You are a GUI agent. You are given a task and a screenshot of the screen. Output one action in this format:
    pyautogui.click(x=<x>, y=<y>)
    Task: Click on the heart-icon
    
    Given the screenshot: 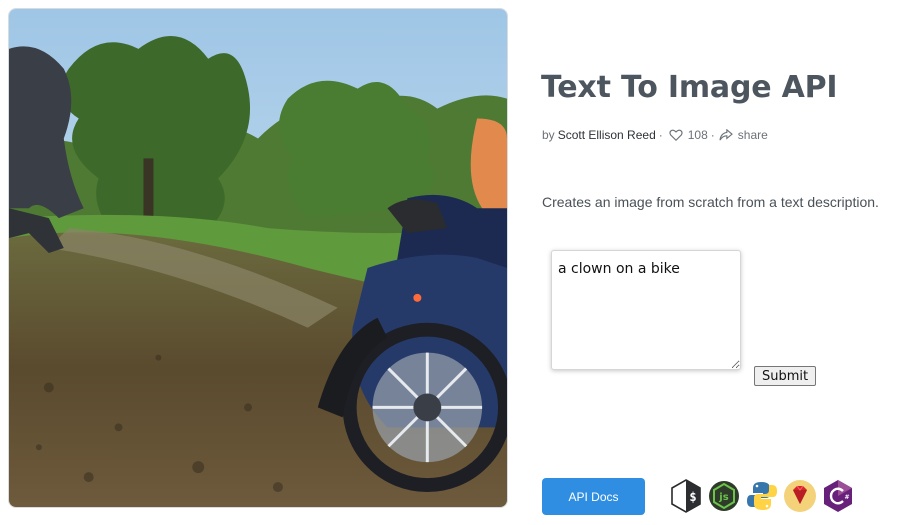 What is the action you would take?
    pyautogui.click(x=676, y=135)
    